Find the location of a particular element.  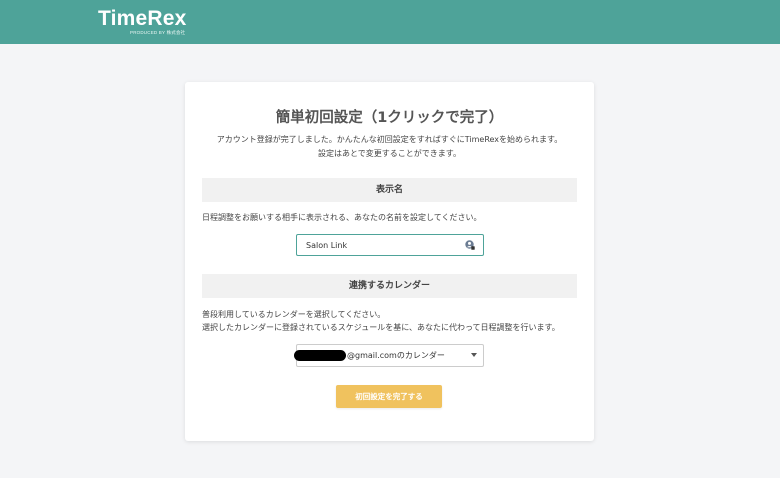

display-name-description: 日程調整をお願いする相手に表示される、あなたの名前を設定してください。 is located at coordinates (342, 217).